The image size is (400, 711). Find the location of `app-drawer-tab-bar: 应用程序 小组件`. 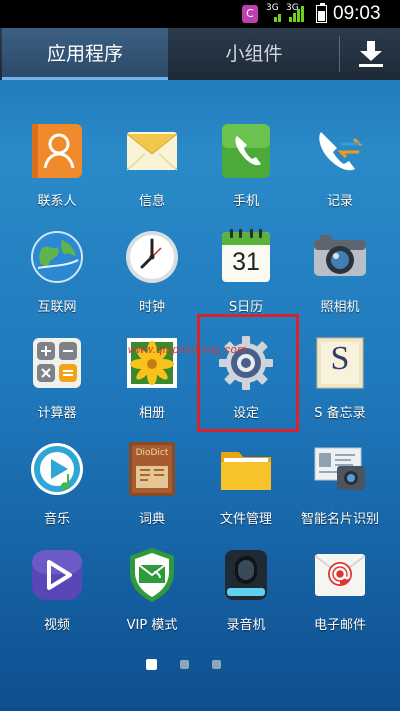

app-drawer-tab-bar: 应用程序 小组件 is located at coordinates (200, 54).